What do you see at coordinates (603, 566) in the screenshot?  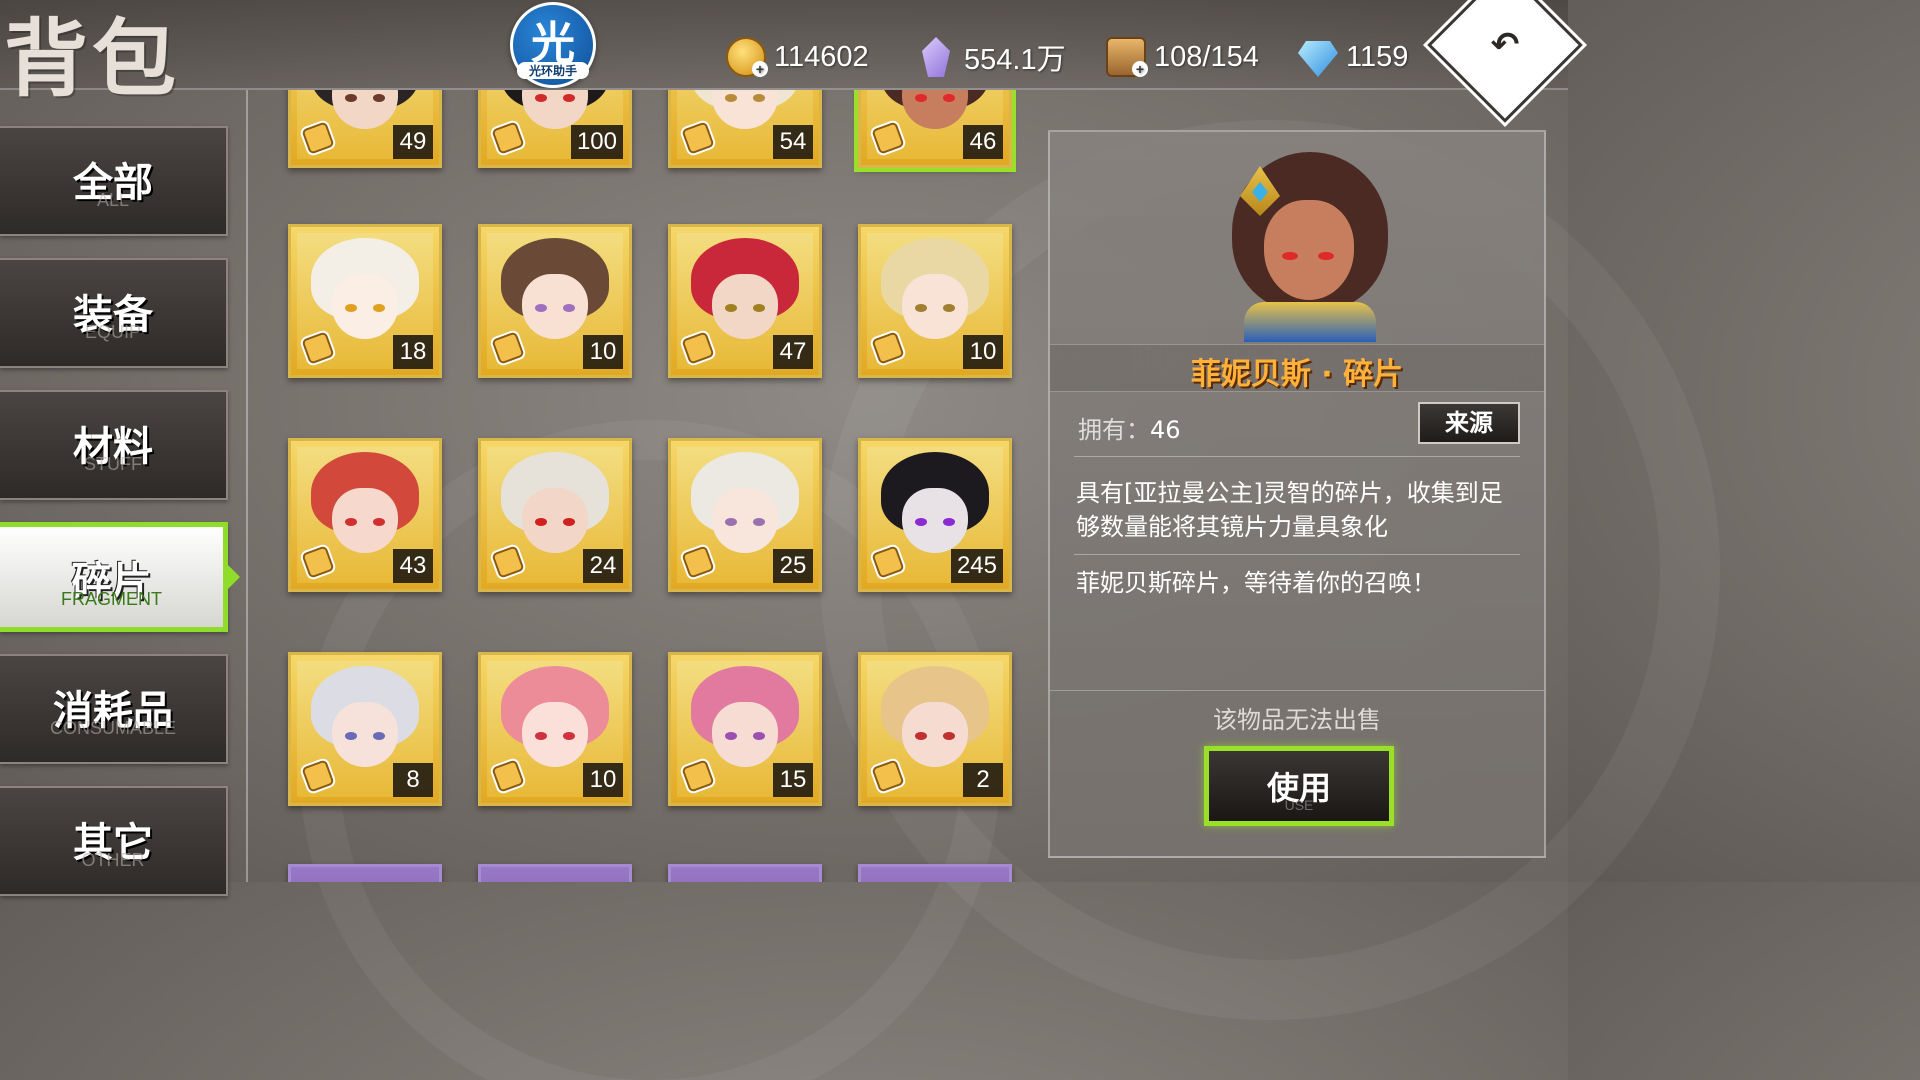 I see `fragment-count: 24` at bounding box center [603, 566].